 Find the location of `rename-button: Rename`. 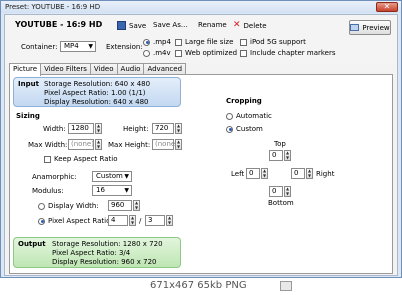

rename-button: Rename is located at coordinates (212, 25).